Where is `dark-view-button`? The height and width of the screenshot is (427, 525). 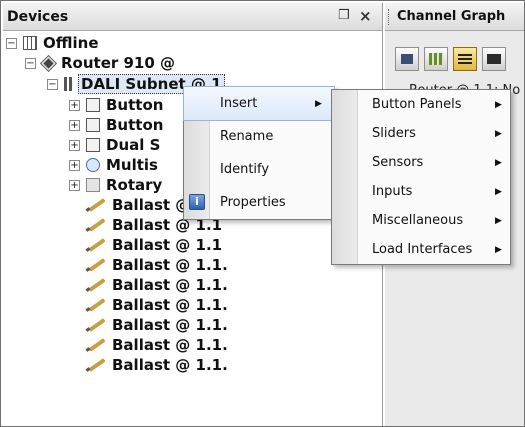
dark-view-button is located at coordinates (494, 59).